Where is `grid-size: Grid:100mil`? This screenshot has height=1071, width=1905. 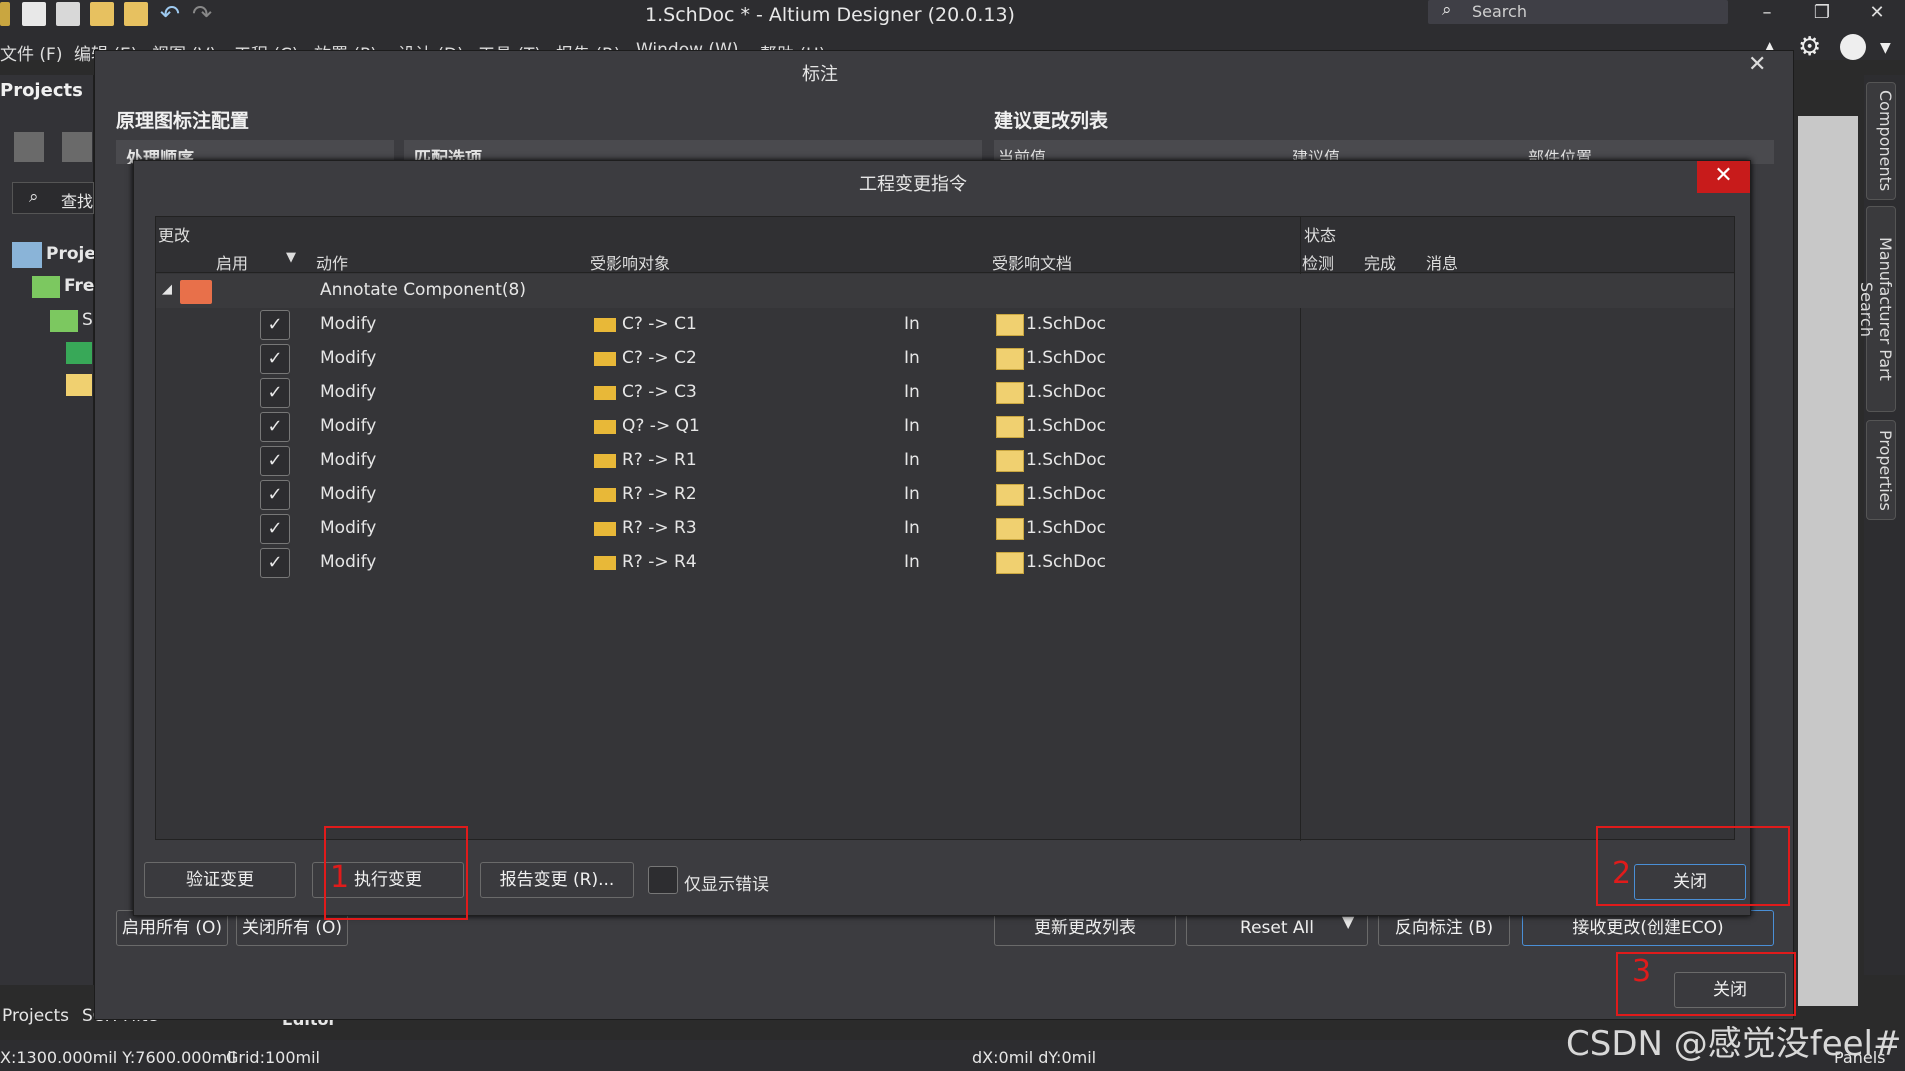
grid-size: Grid:100mil is located at coordinates (273, 1057).